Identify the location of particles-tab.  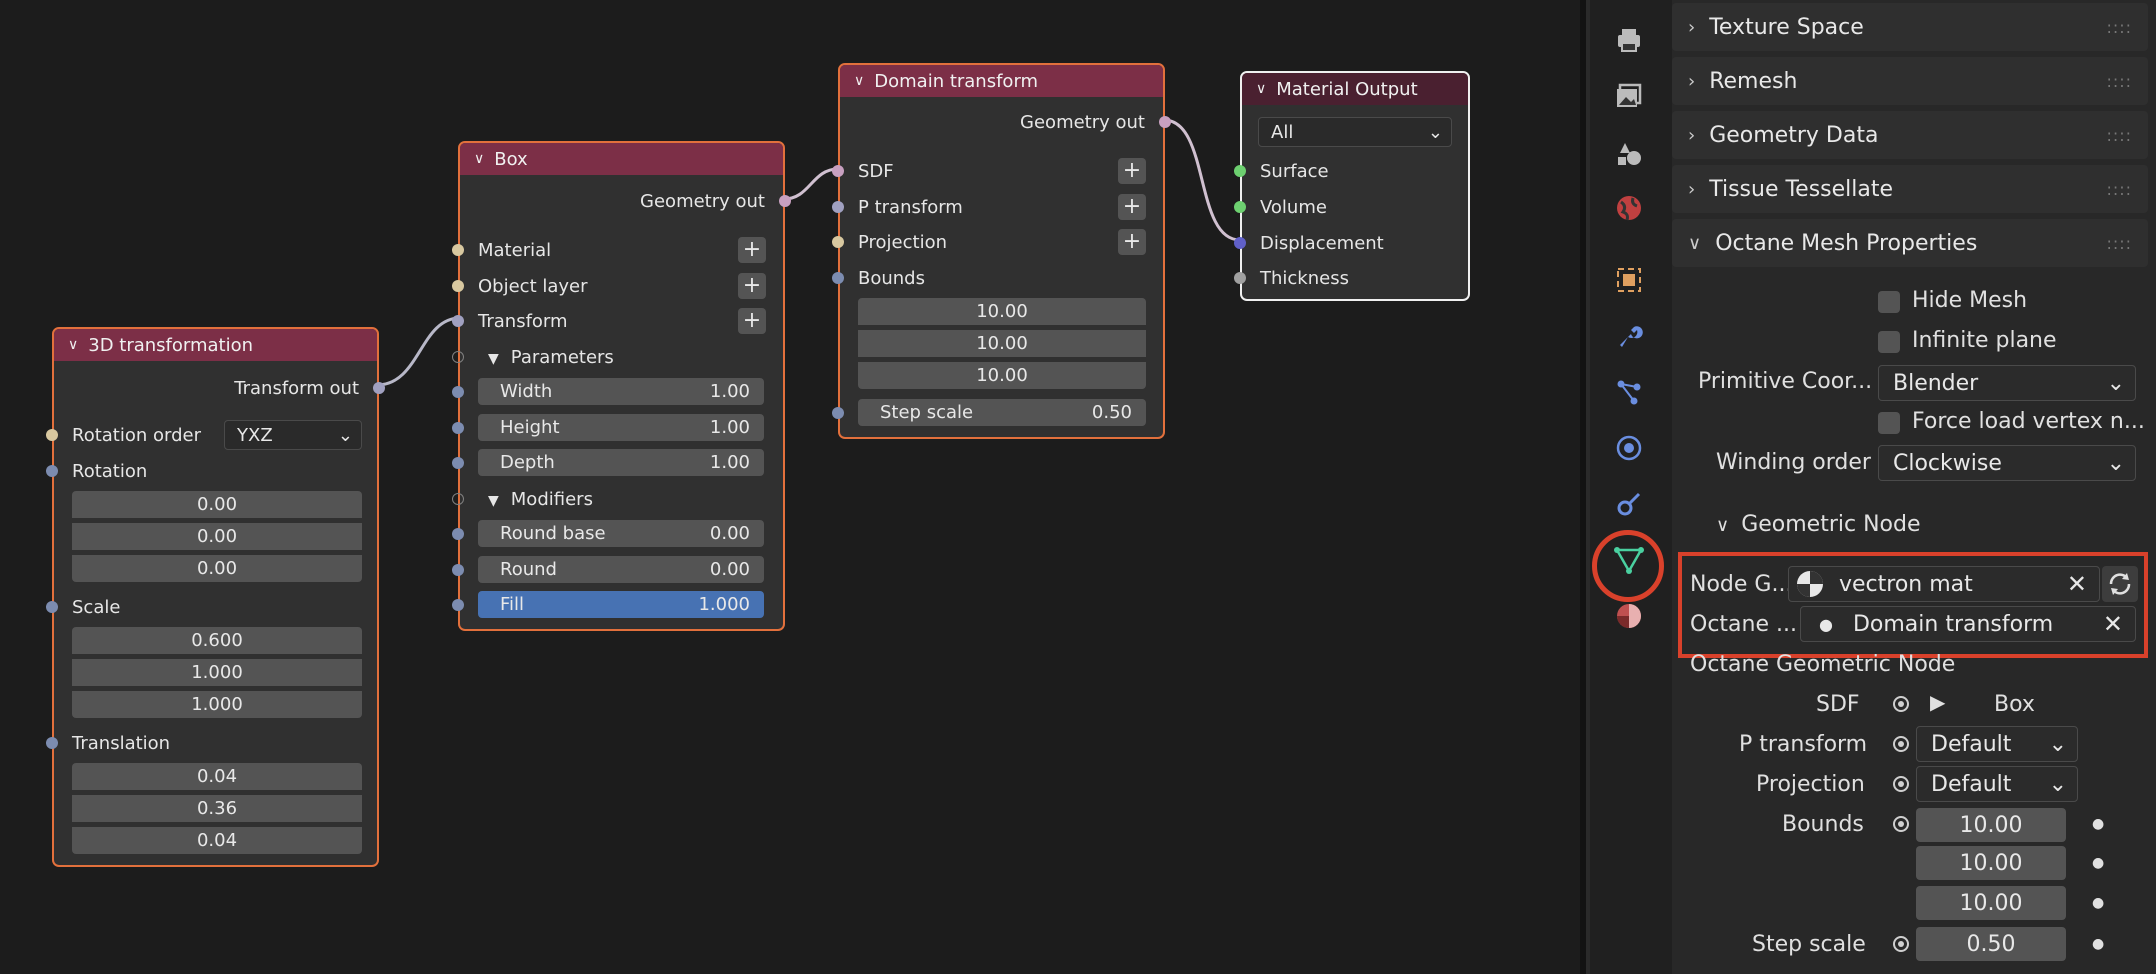
(1629, 392).